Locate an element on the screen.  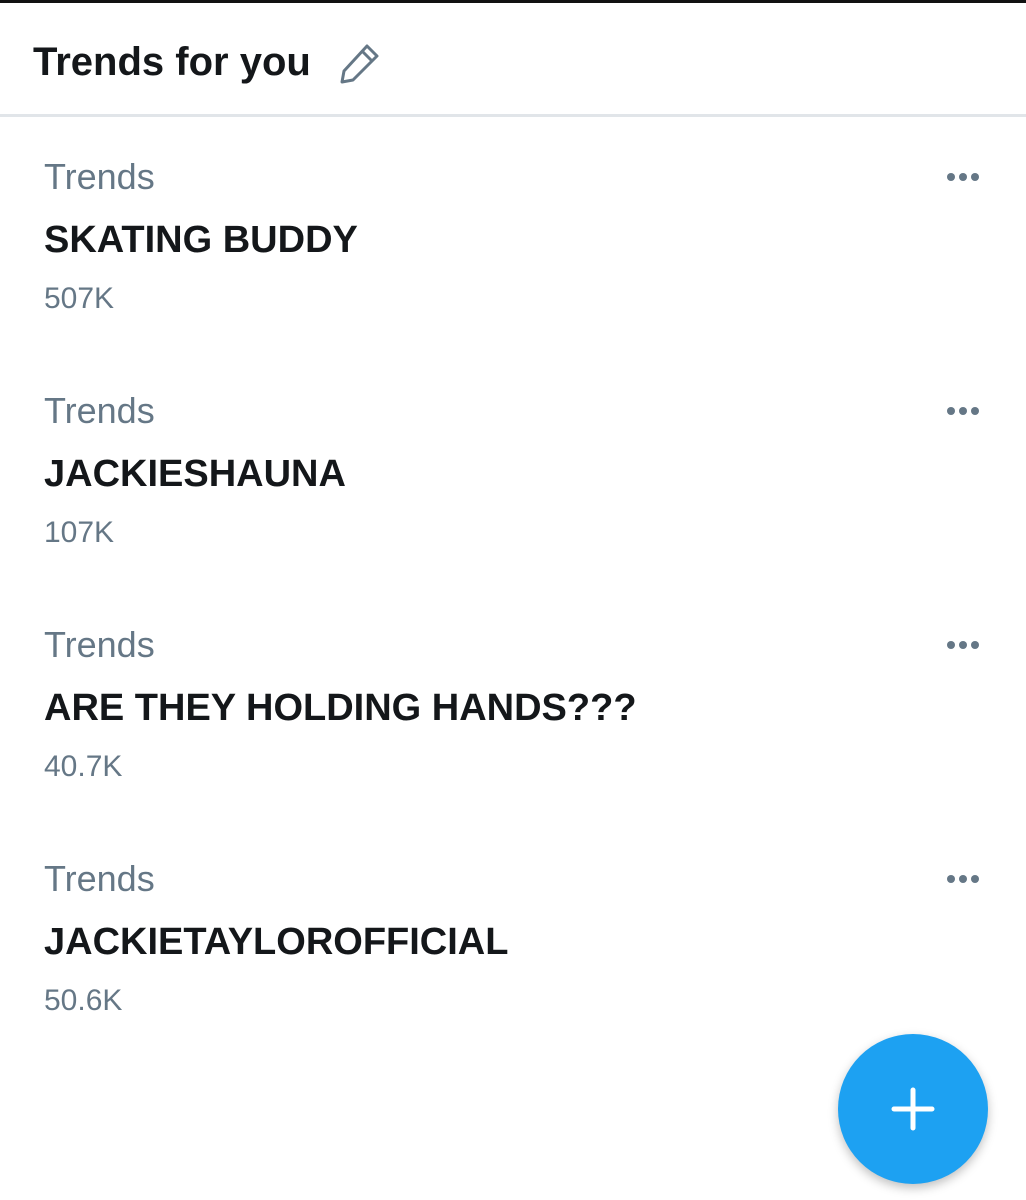
trend-name: JACKIETAYLOROFFICIAL is located at coordinates (276, 942).